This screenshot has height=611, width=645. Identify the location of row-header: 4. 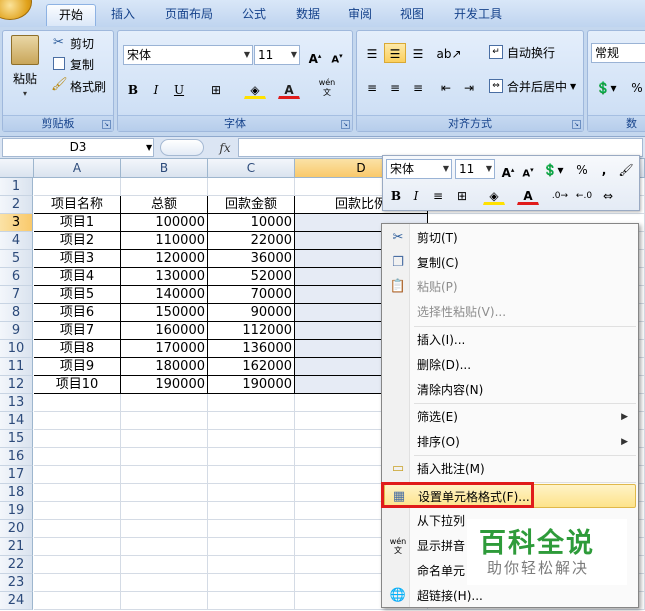
(16, 241).